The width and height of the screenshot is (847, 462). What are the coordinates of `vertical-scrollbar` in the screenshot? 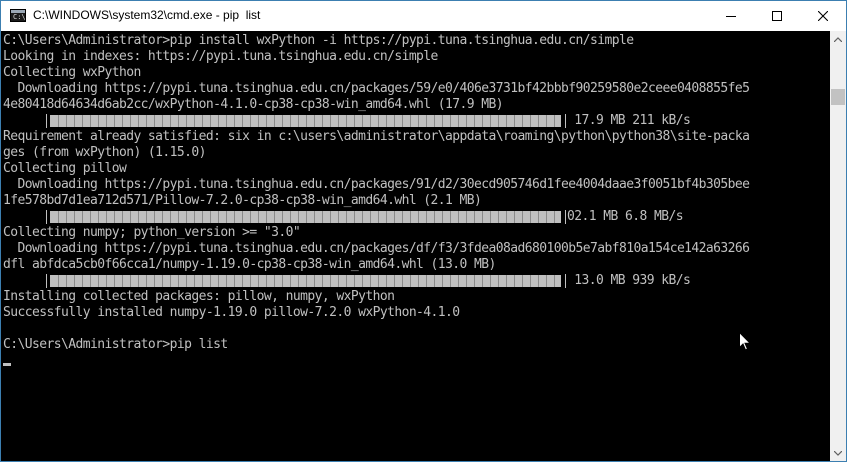 It's located at (838, 246).